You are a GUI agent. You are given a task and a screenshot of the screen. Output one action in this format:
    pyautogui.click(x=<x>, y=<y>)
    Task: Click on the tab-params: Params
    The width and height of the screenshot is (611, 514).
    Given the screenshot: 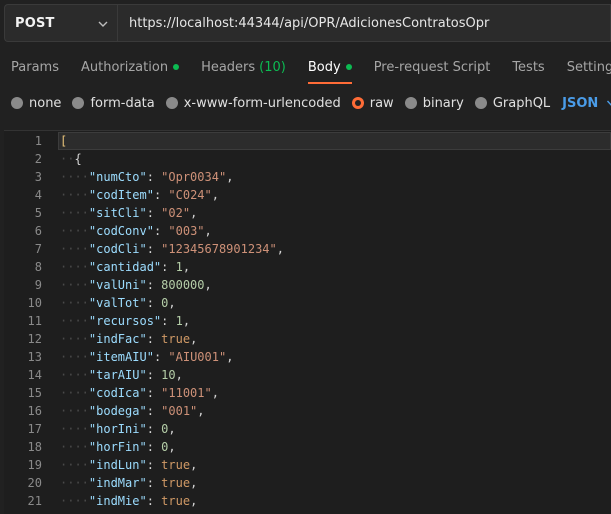 What is the action you would take?
    pyautogui.click(x=35, y=67)
    